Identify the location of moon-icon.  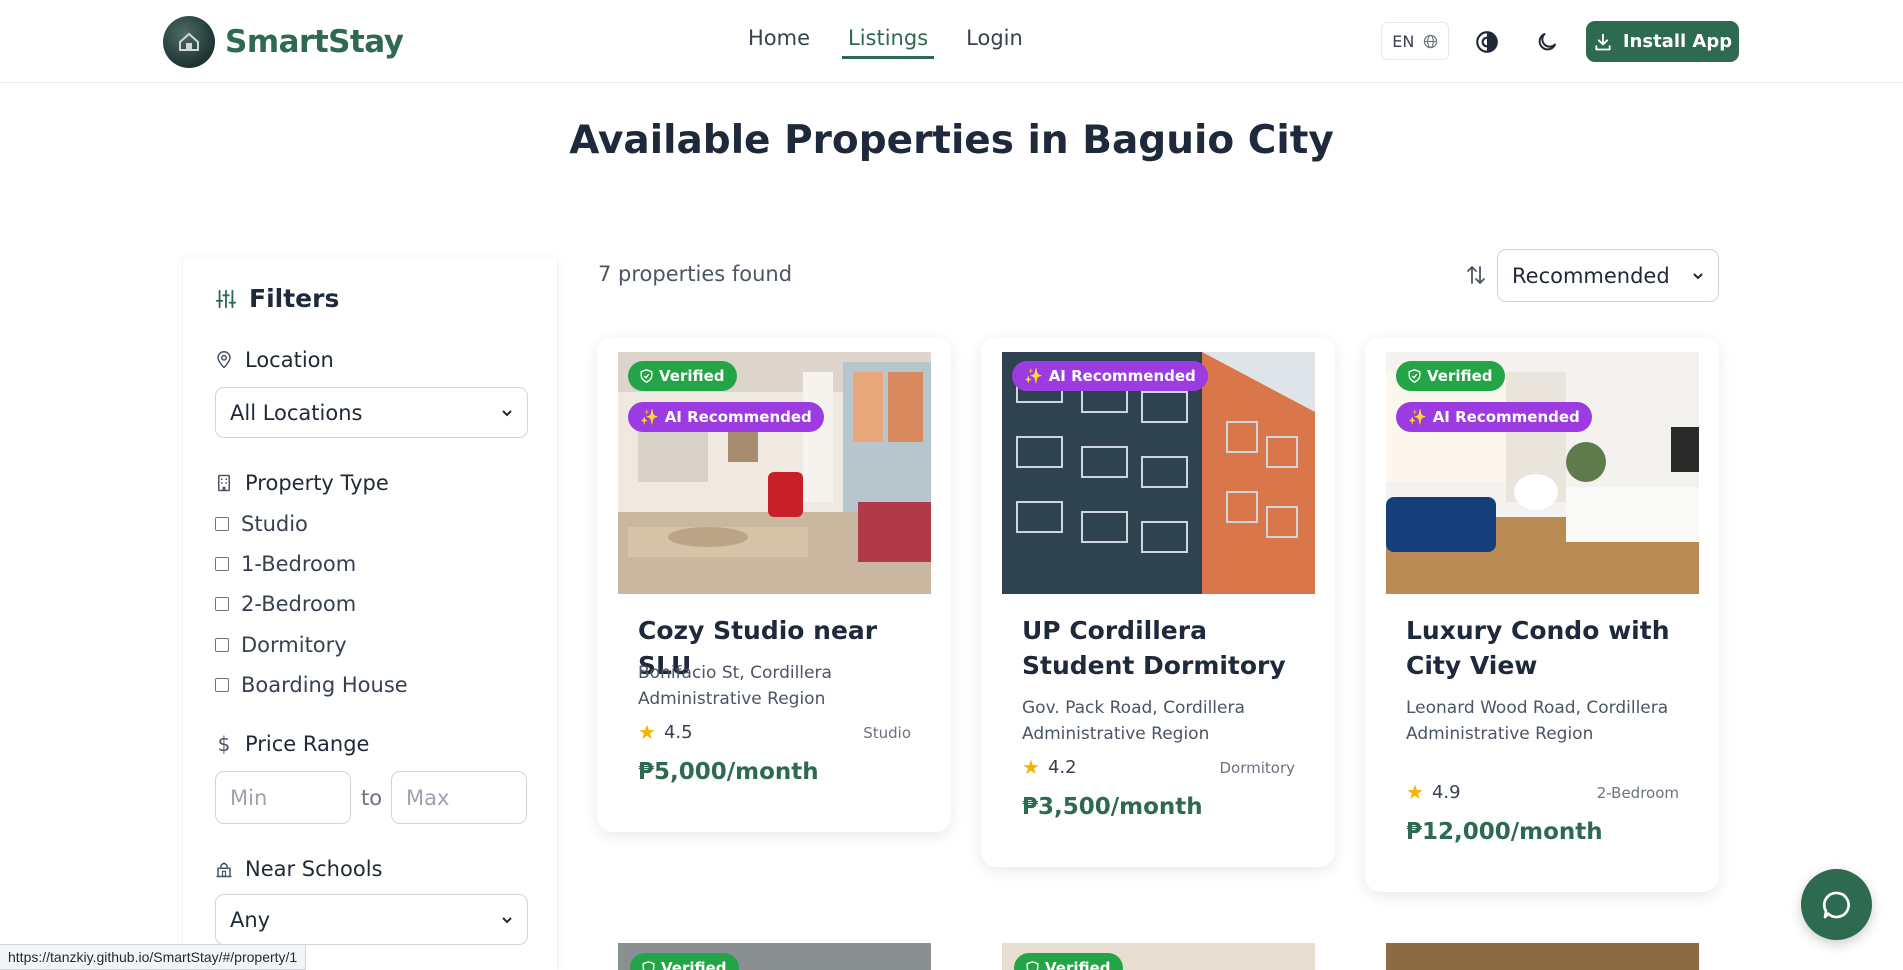
(1547, 42).